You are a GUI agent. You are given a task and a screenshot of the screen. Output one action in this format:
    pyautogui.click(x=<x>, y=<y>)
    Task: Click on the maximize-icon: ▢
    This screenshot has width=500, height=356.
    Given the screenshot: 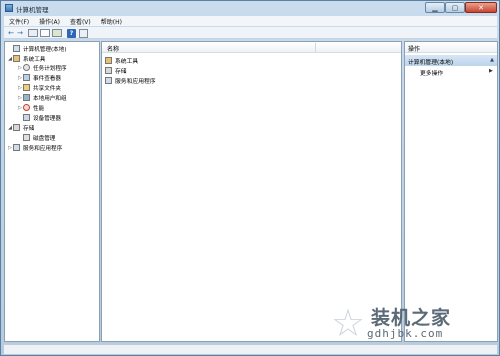 What is the action you would take?
    pyautogui.click(x=455, y=7)
    